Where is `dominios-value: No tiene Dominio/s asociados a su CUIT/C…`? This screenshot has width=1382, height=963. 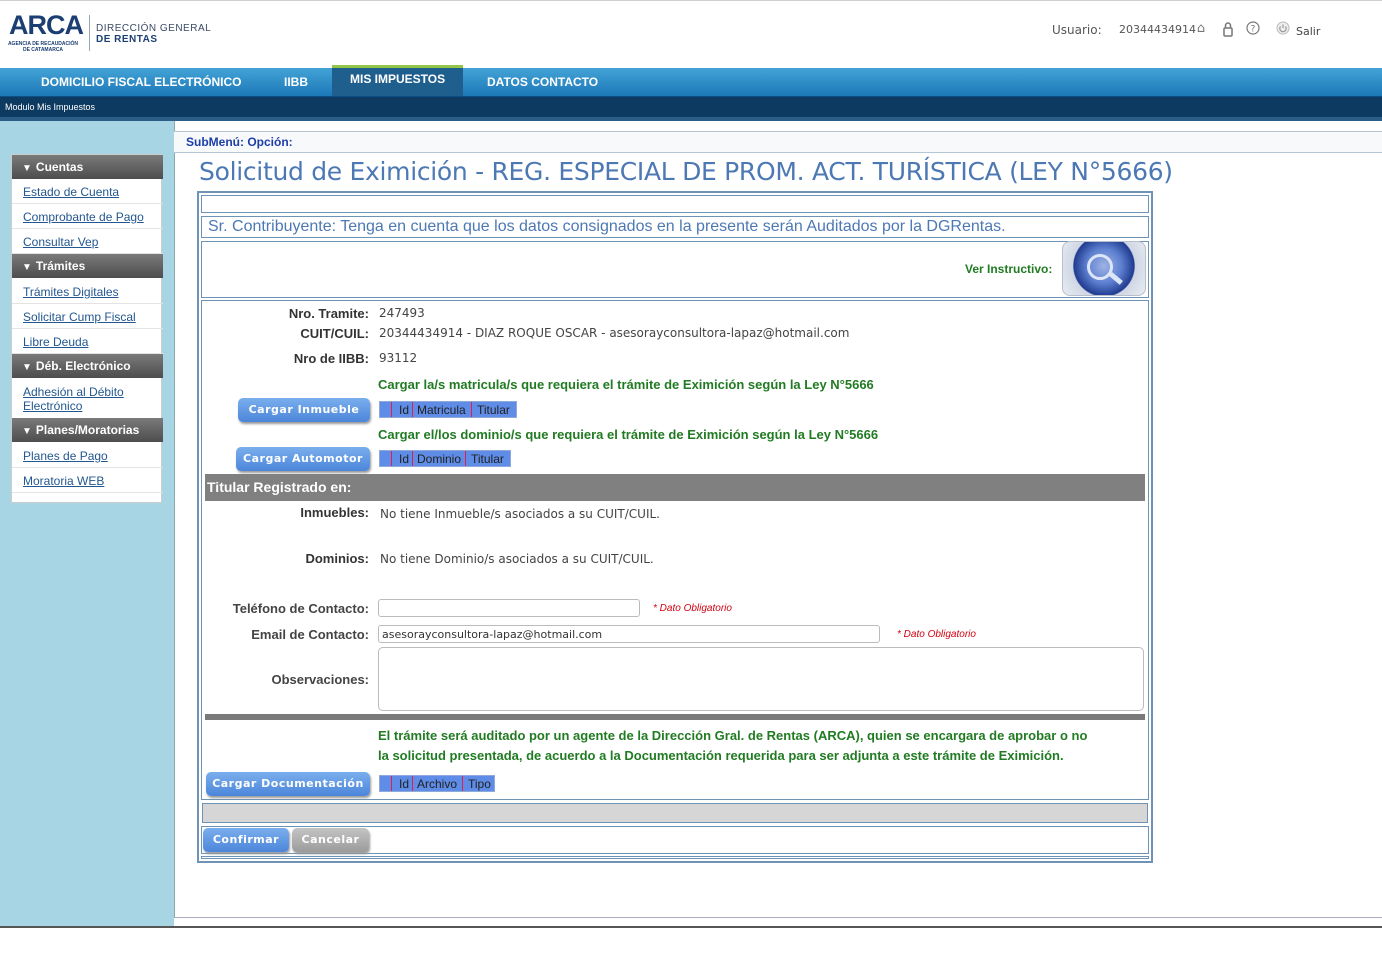
dominios-value: No tiene Dominio/s asociados a su CUIT/C… is located at coordinates (517, 559).